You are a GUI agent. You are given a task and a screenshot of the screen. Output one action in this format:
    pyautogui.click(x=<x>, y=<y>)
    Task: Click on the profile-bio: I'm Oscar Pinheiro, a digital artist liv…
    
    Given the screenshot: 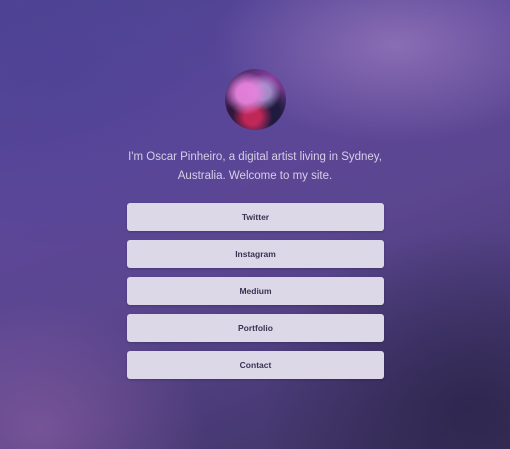 What is the action you would take?
    pyautogui.click(x=255, y=166)
    